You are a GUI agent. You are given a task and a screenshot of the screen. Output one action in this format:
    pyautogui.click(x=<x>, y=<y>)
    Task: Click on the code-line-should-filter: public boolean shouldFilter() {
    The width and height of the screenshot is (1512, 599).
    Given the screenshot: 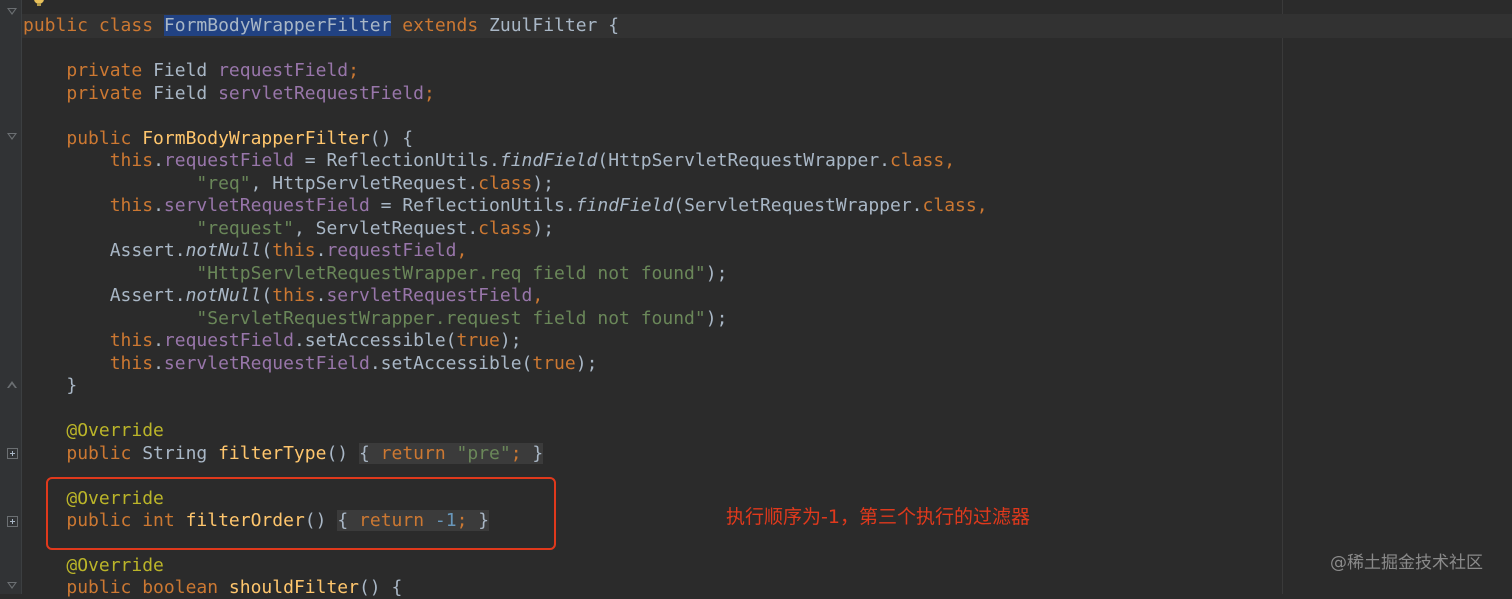 What is the action you would take?
    pyautogui.click(x=212, y=588)
    